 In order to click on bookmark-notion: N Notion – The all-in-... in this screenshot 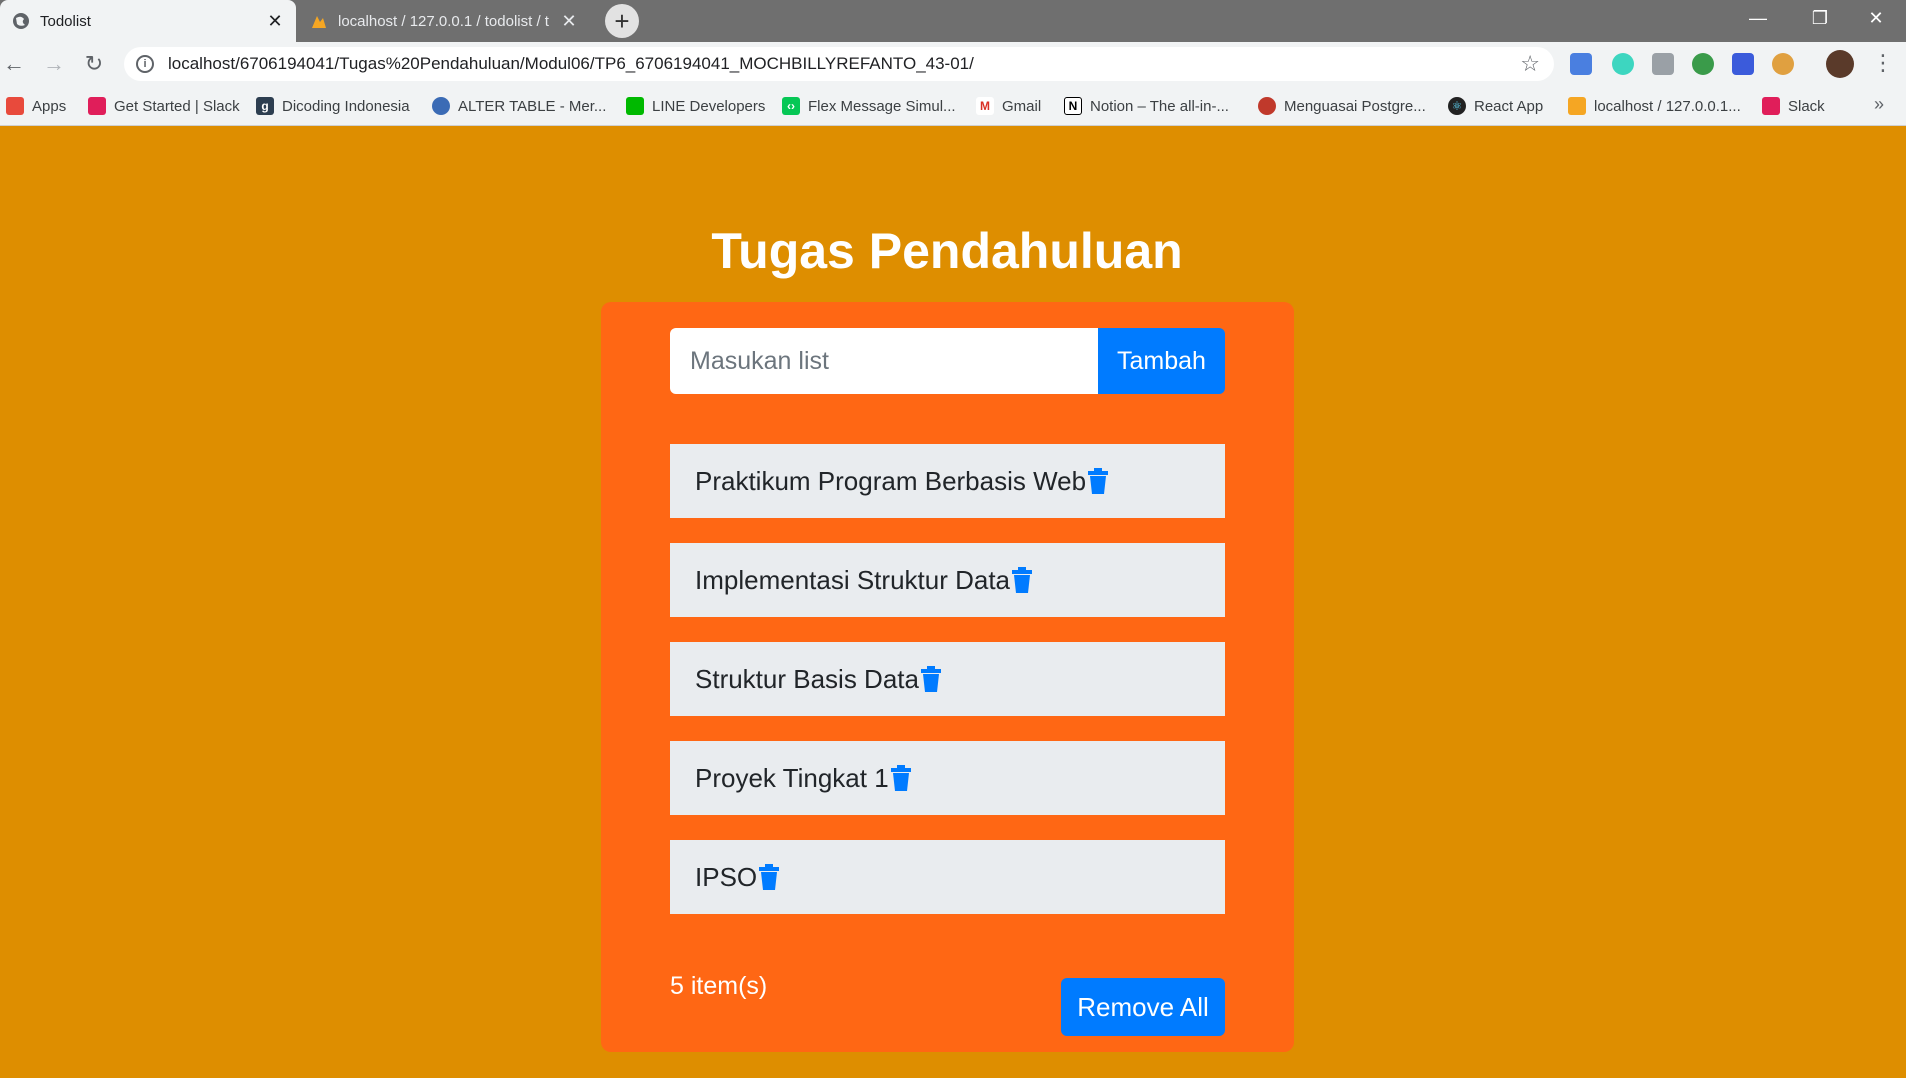, I will do `click(1146, 106)`.